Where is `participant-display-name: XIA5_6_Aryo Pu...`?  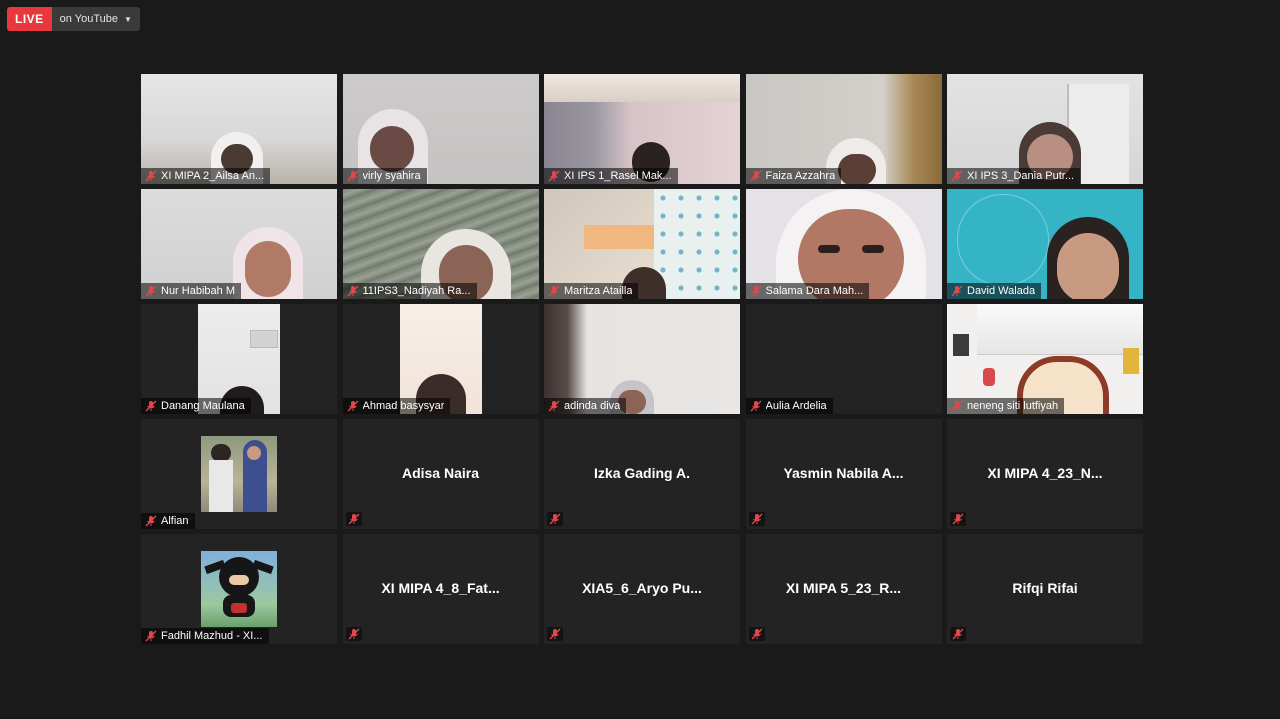 participant-display-name: XIA5_6_Aryo Pu... is located at coordinates (642, 588).